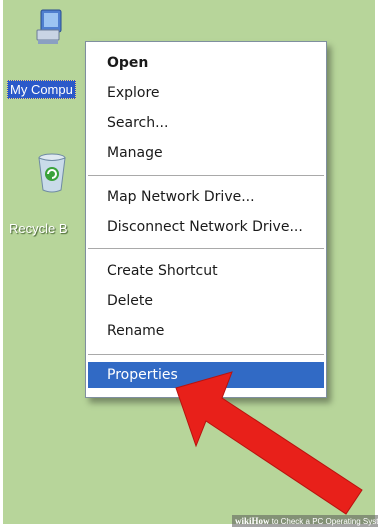  Describe the element at coordinates (206, 93) in the screenshot. I see `menu-item-explore: Explore` at that location.